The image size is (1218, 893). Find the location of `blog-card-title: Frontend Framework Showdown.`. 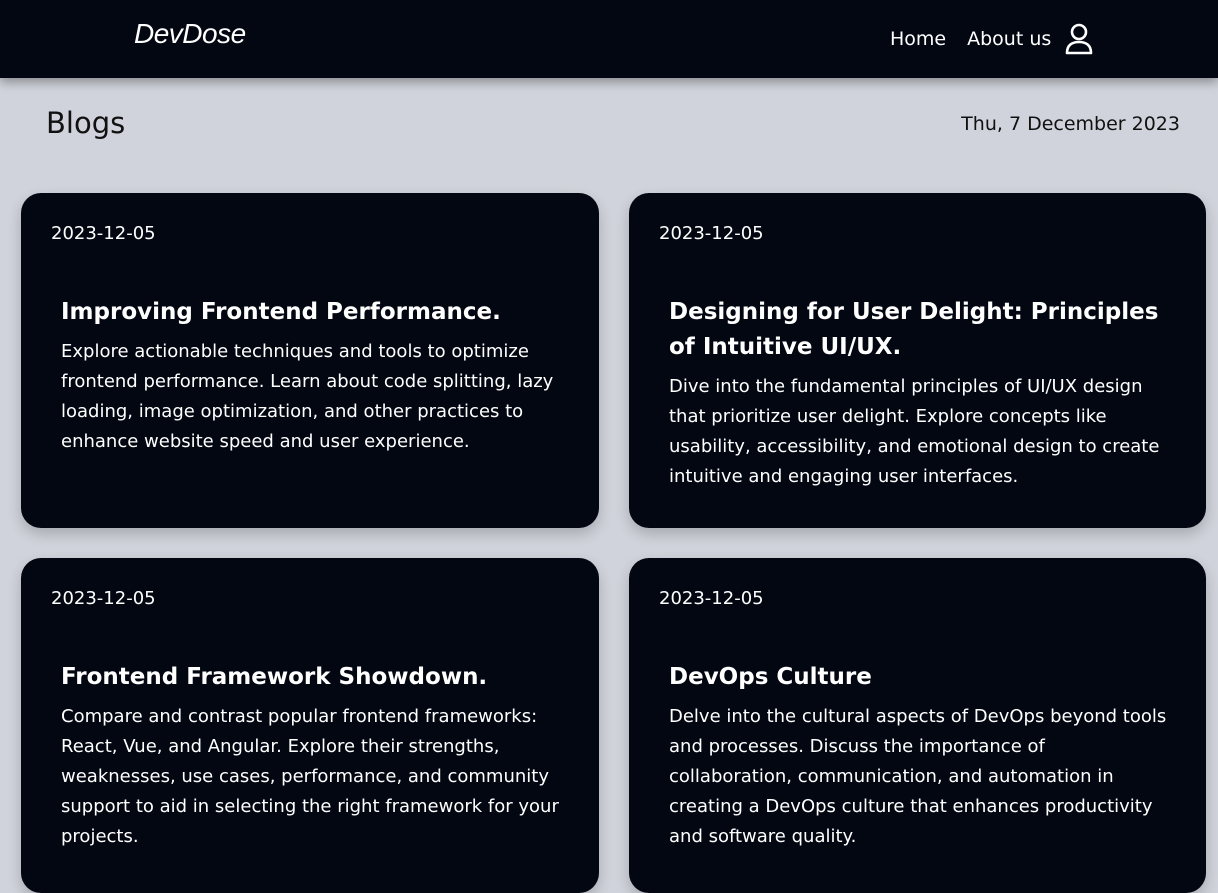

blog-card-title: Frontend Framework Showdown. is located at coordinates (310, 677).